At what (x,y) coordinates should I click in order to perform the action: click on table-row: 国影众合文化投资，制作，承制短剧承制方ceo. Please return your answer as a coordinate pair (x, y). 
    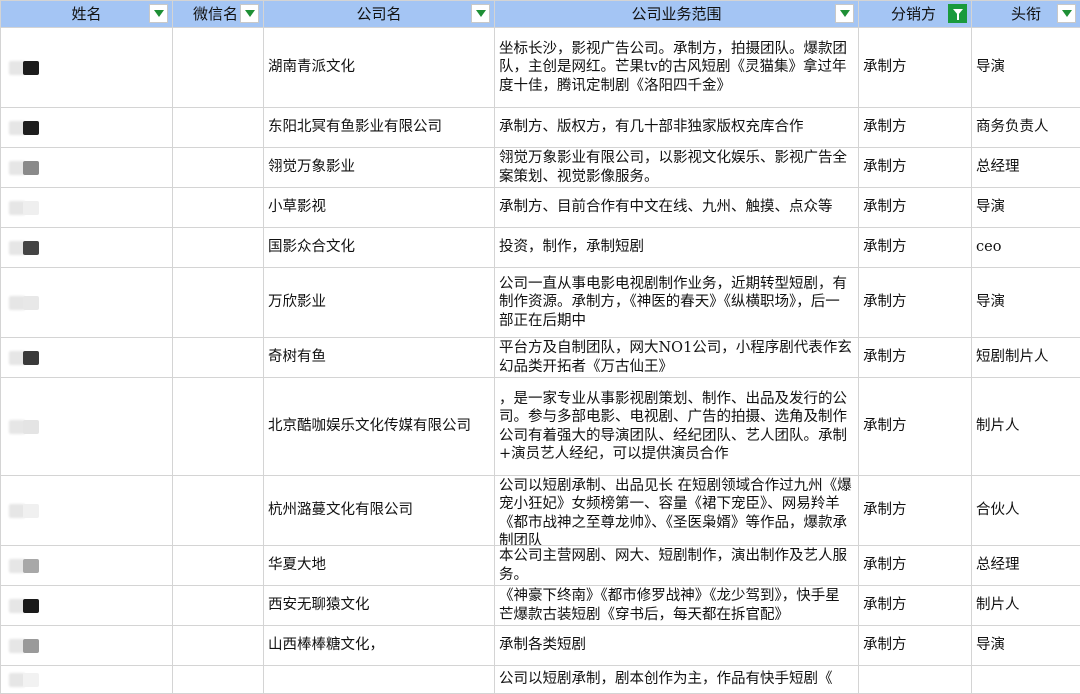
    Looking at the image, I should click on (540, 248).